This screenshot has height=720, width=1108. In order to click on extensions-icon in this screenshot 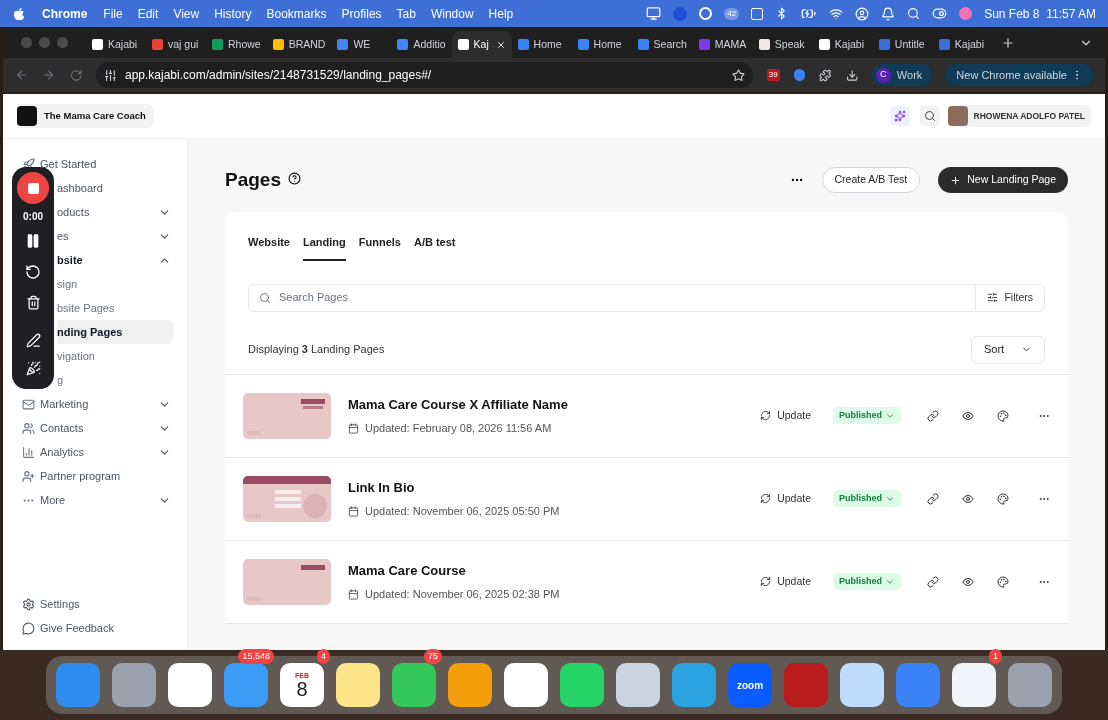, I will do `click(825, 75)`.